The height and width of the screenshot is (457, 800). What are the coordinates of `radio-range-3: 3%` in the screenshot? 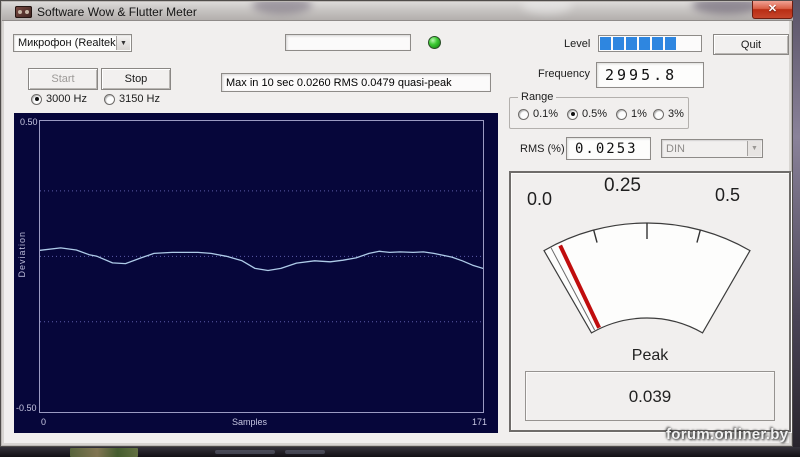 It's located at (668, 114).